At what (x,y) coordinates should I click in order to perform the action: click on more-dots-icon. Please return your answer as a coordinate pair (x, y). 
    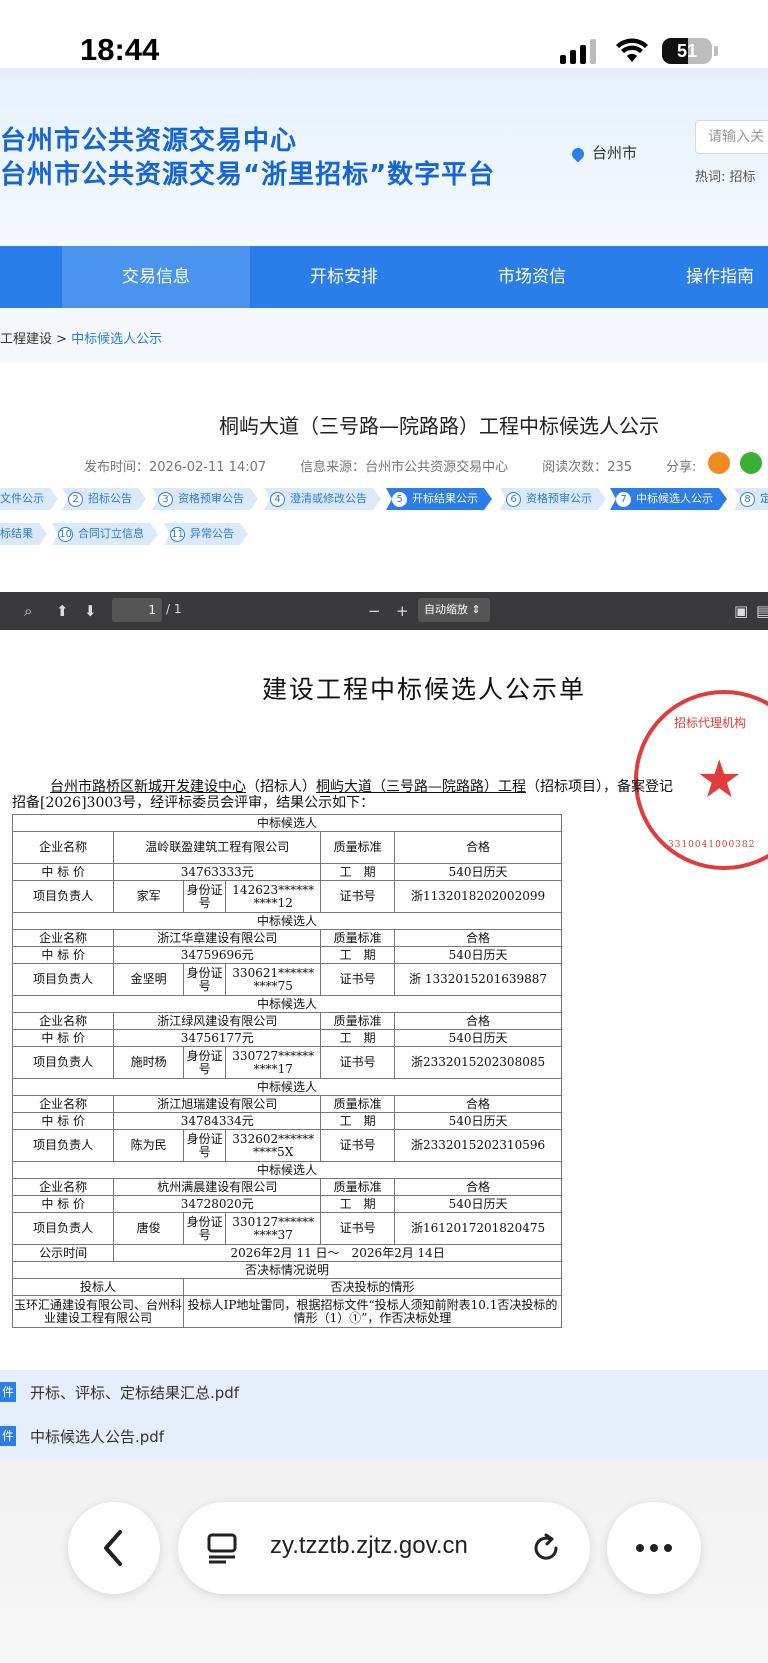
    Looking at the image, I should click on (654, 1548).